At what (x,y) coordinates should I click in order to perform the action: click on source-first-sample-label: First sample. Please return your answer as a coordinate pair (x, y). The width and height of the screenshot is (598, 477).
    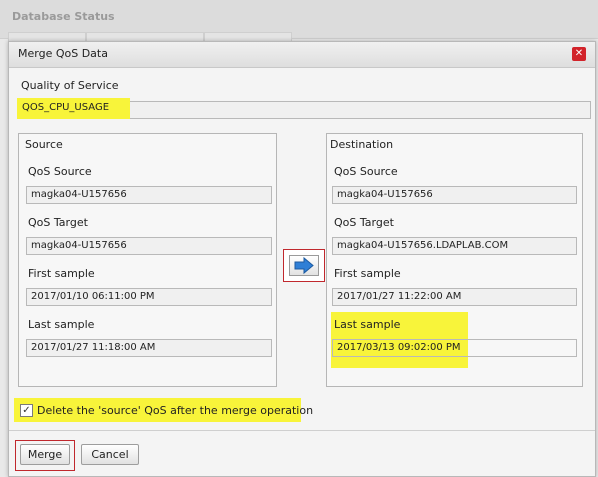
    Looking at the image, I should click on (61, 273).